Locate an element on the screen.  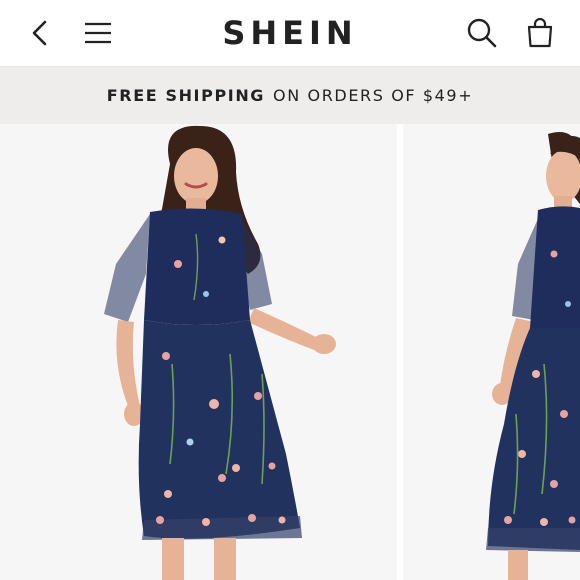
top-nav-bar: SHEIN is located at coordinates (290, 33).